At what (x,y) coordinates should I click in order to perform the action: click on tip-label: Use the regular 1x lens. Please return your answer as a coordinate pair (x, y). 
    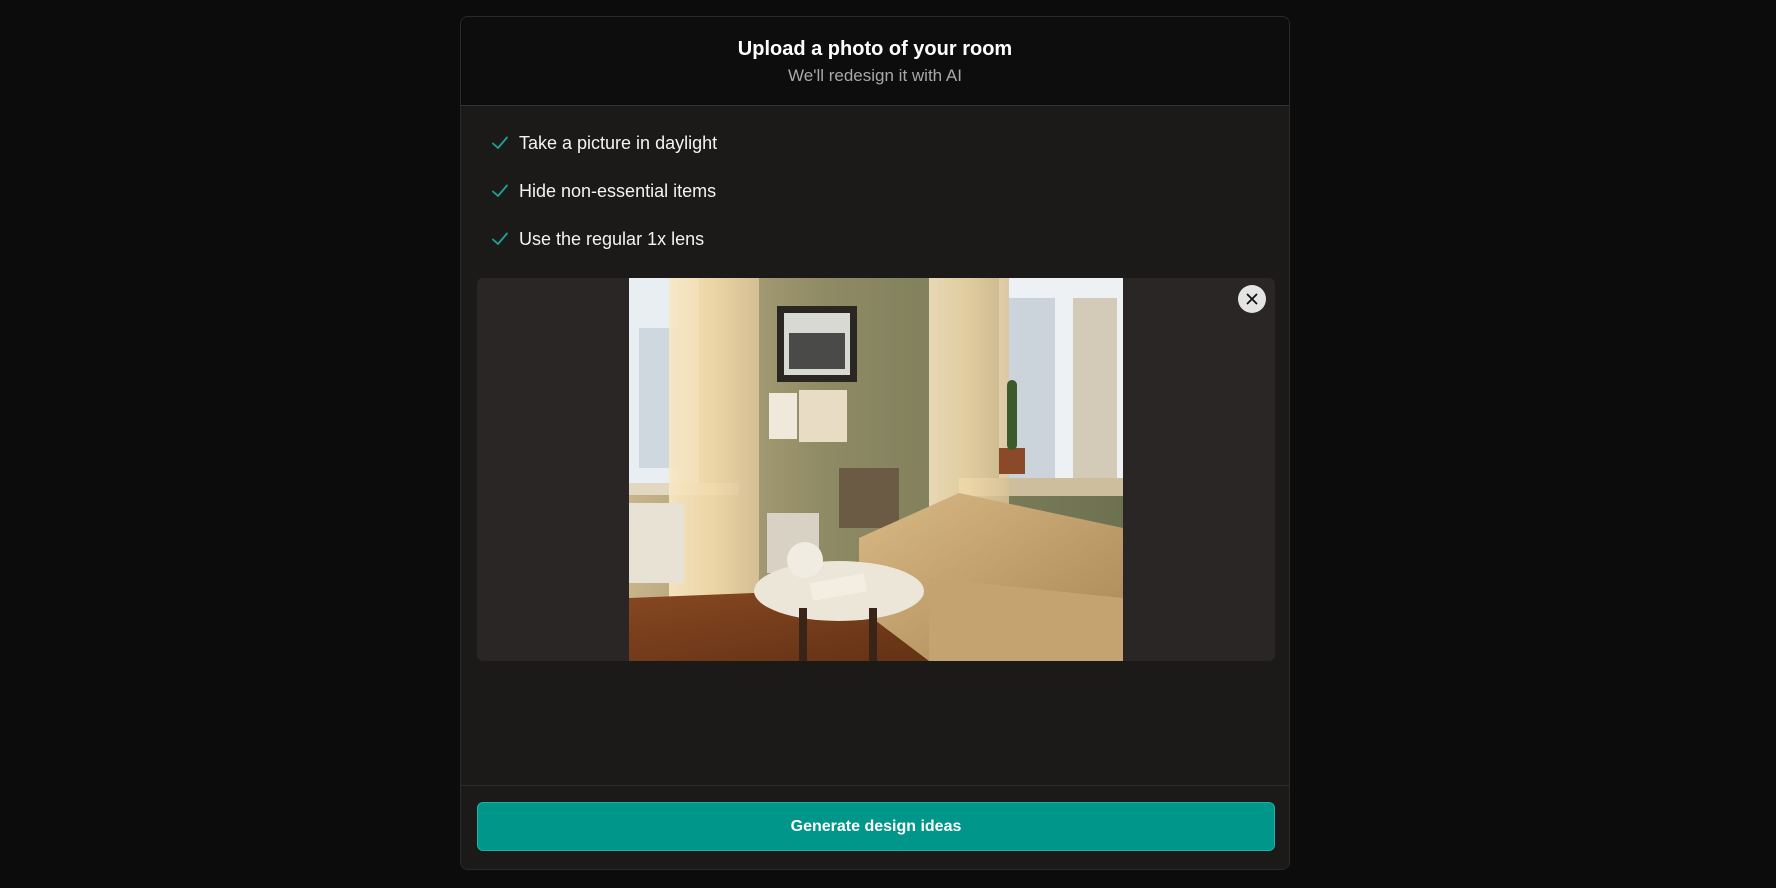
    Looking at the image, I should click on (612, 238).